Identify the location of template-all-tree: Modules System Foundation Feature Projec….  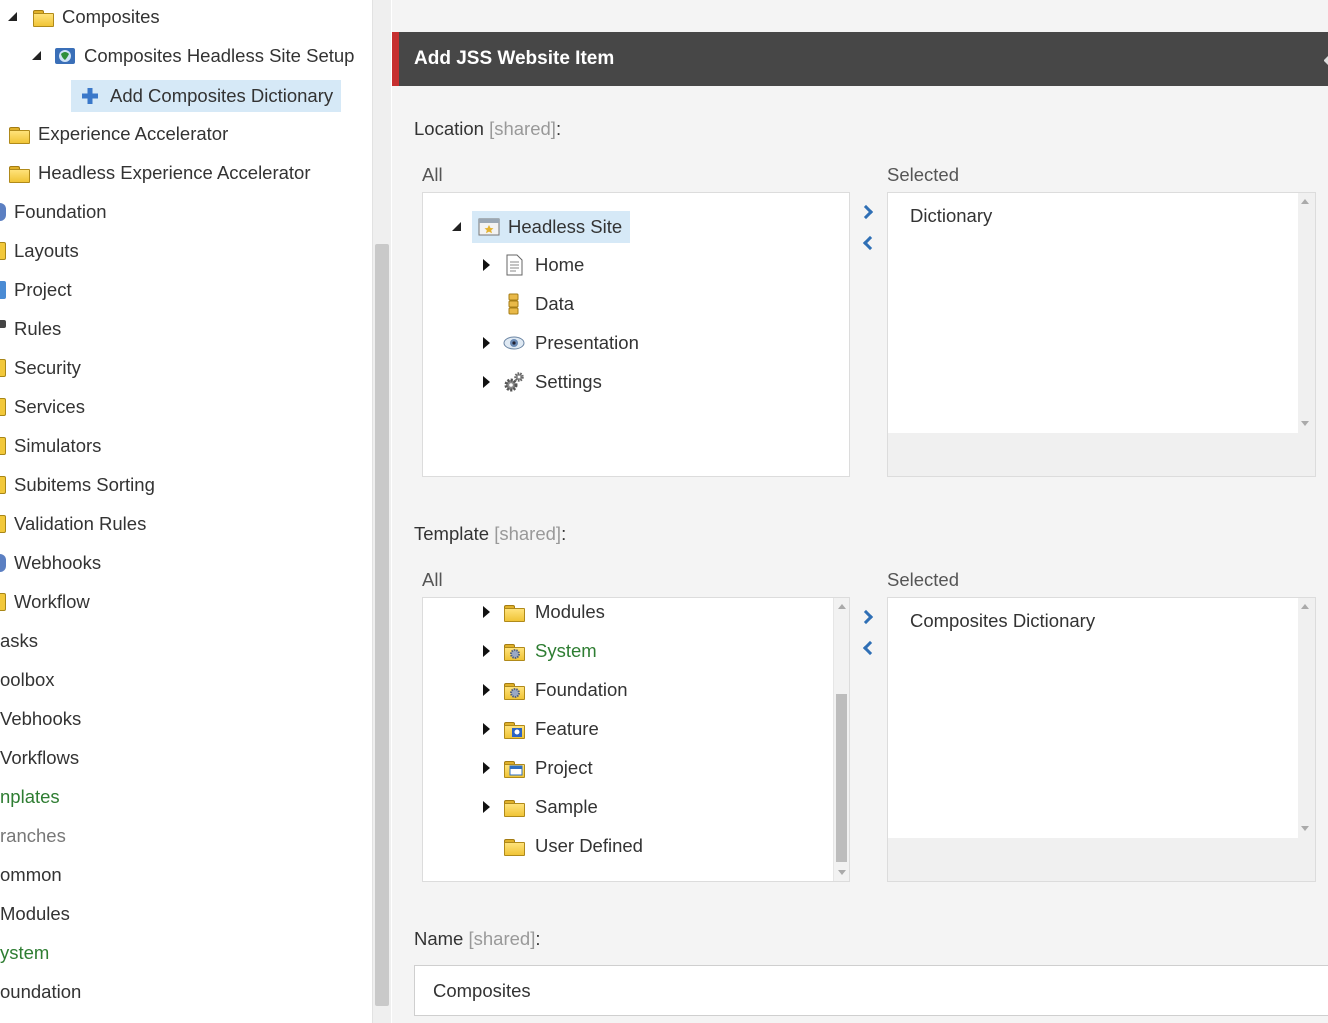
(636, 739).